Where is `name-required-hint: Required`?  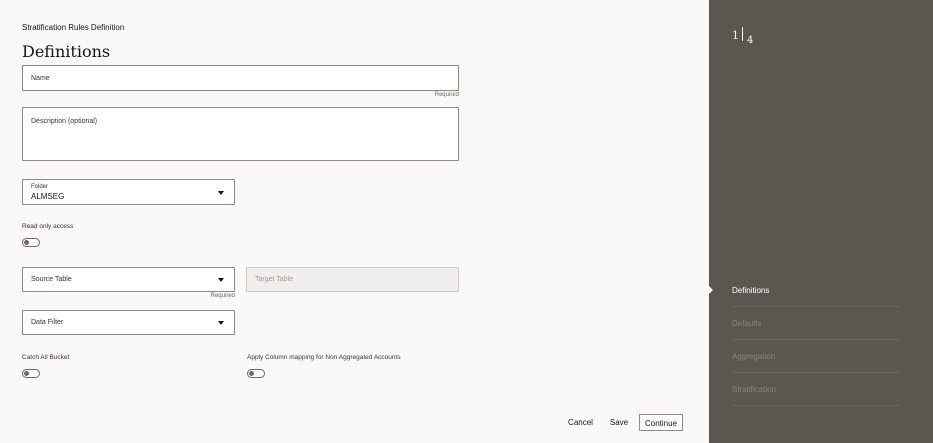
name-required-hint: Required is located at coordinates (446, 95).